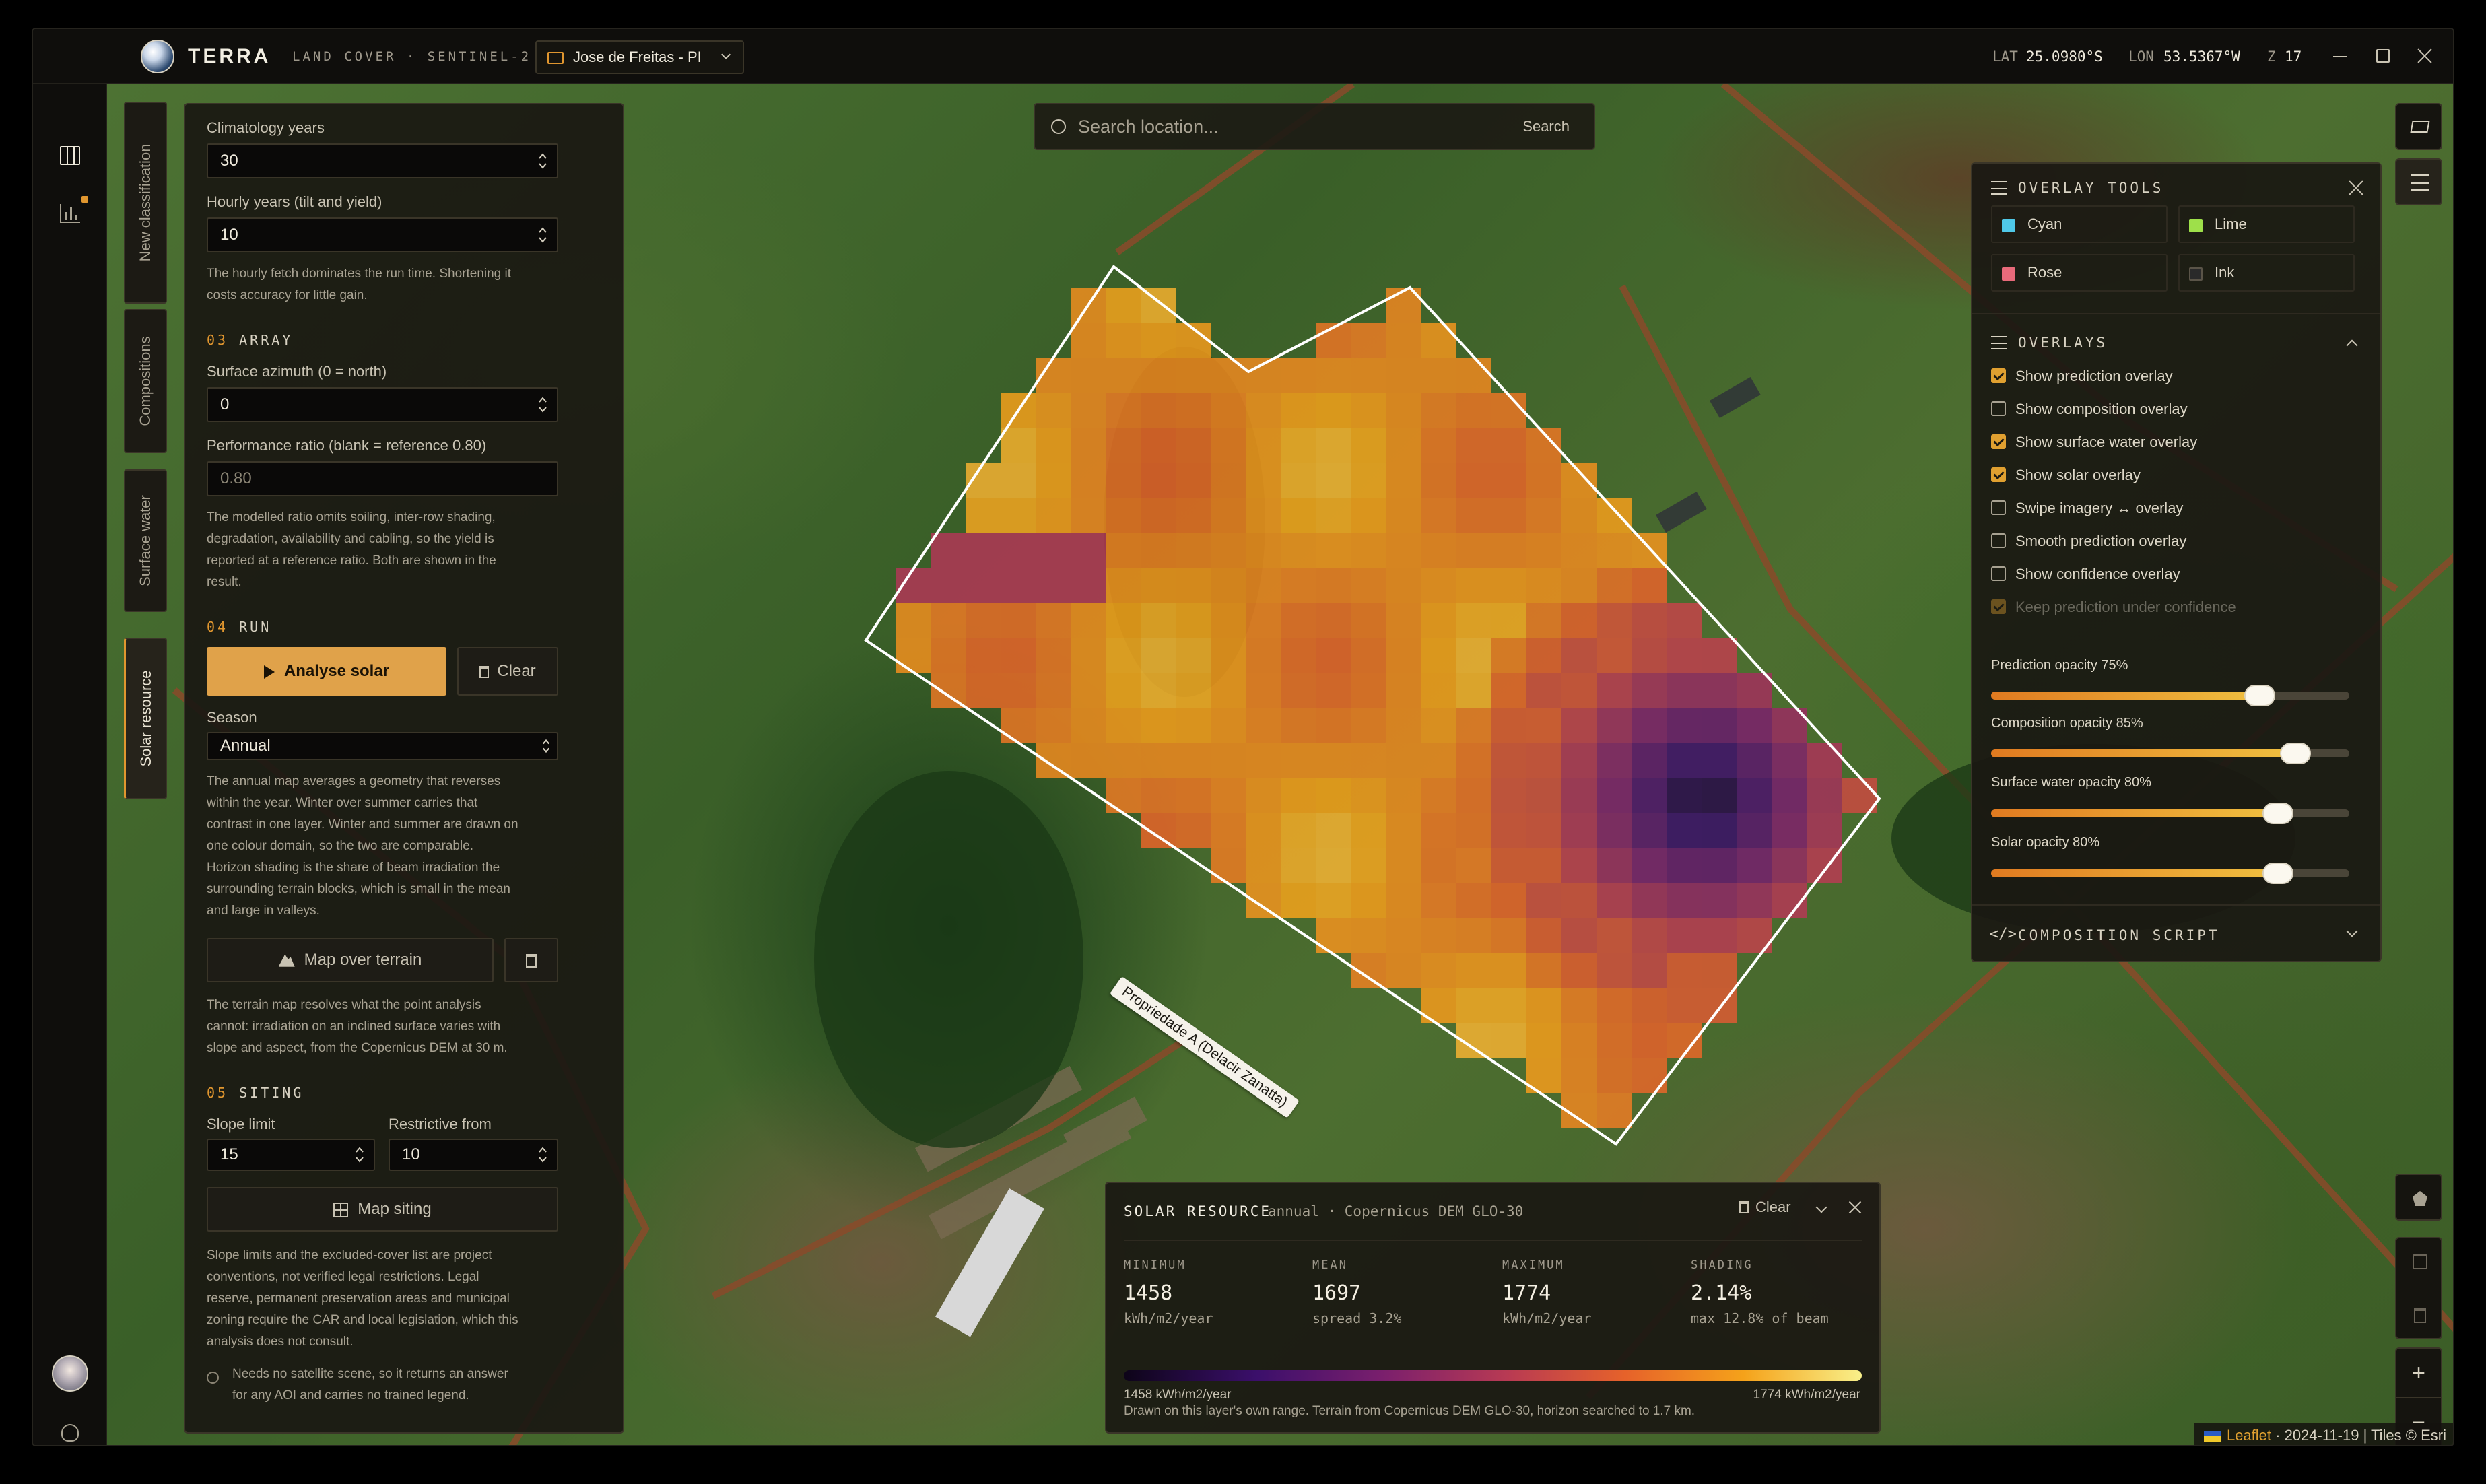 The width and height of the screenshot is (2486, 1484). I want to click on overlay-toggle-swipe: Swipe imagery ↔ overlay, so click(2176, 515).